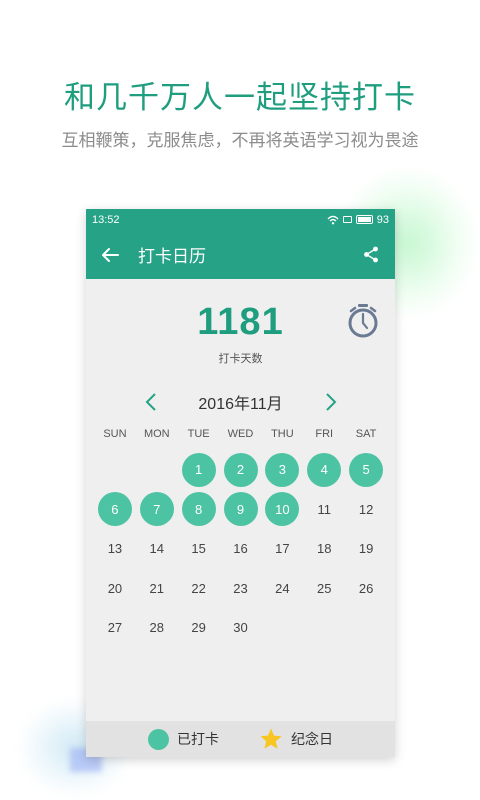  Describe the element at coordinates (324, 434) in the screenshot. I see `weekday-label: FRI` at that location.